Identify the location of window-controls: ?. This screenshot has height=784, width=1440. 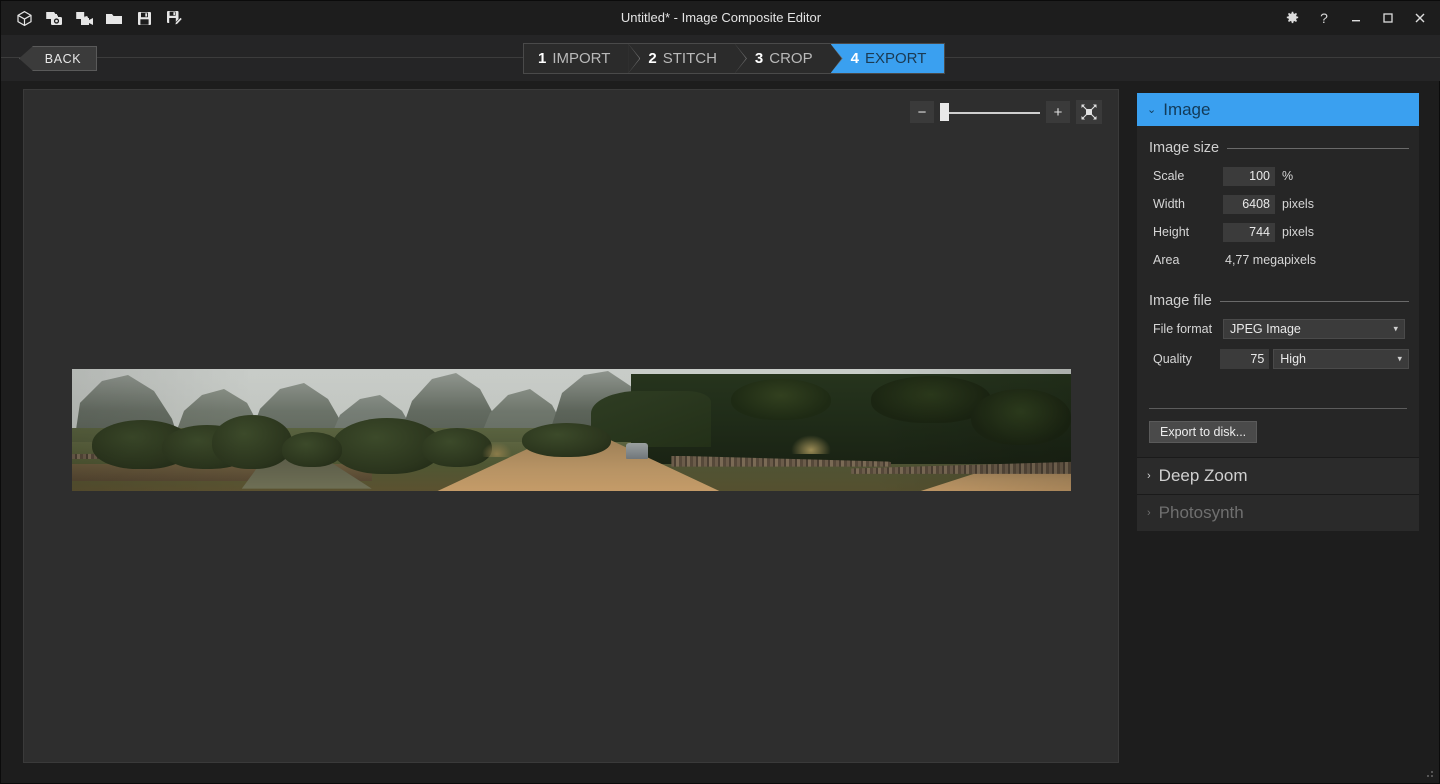
(1356, 18).